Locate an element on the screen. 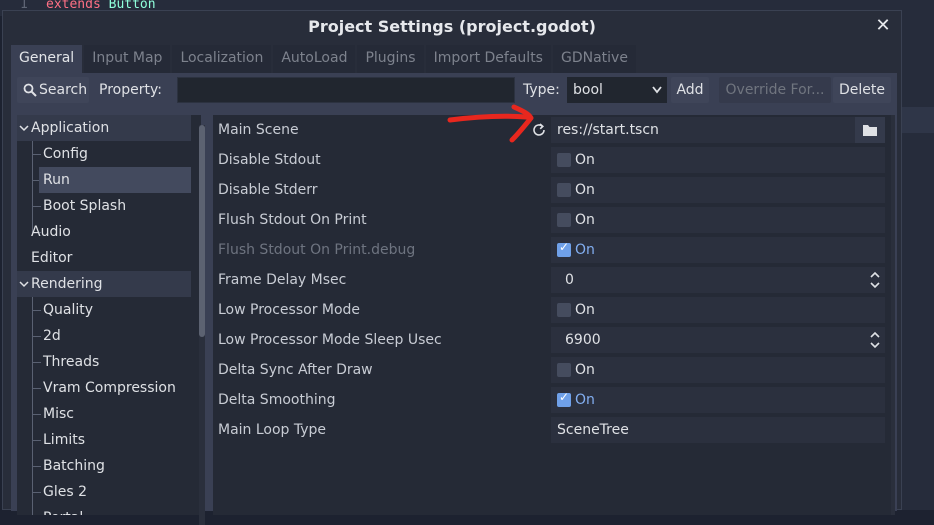  tab-localization: Localization is located at coordinates (222, 59).